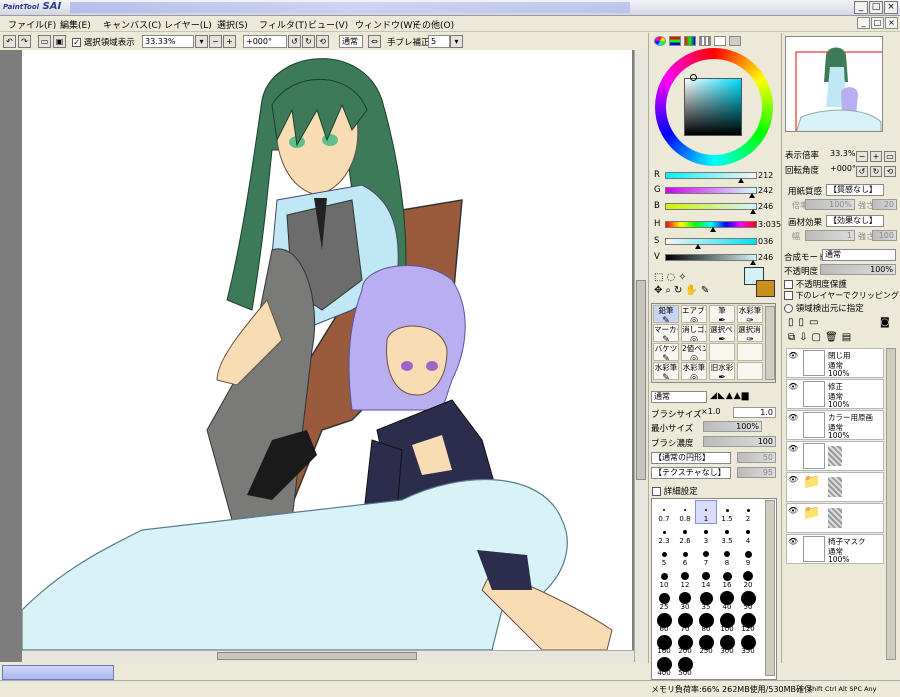 Image resolution: width=900 pixels, height=697 pixels. Describe the element at coordinates (685, 534) in the screenshot. I see `brush-size-preset: 2.6` at that location.